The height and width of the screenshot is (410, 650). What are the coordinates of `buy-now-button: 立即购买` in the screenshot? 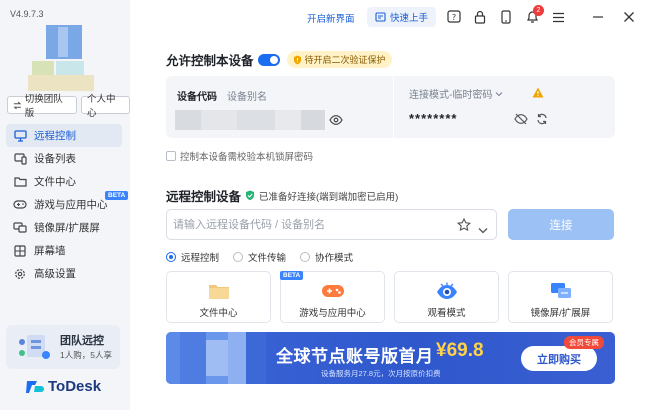 It's located at (559, 358).